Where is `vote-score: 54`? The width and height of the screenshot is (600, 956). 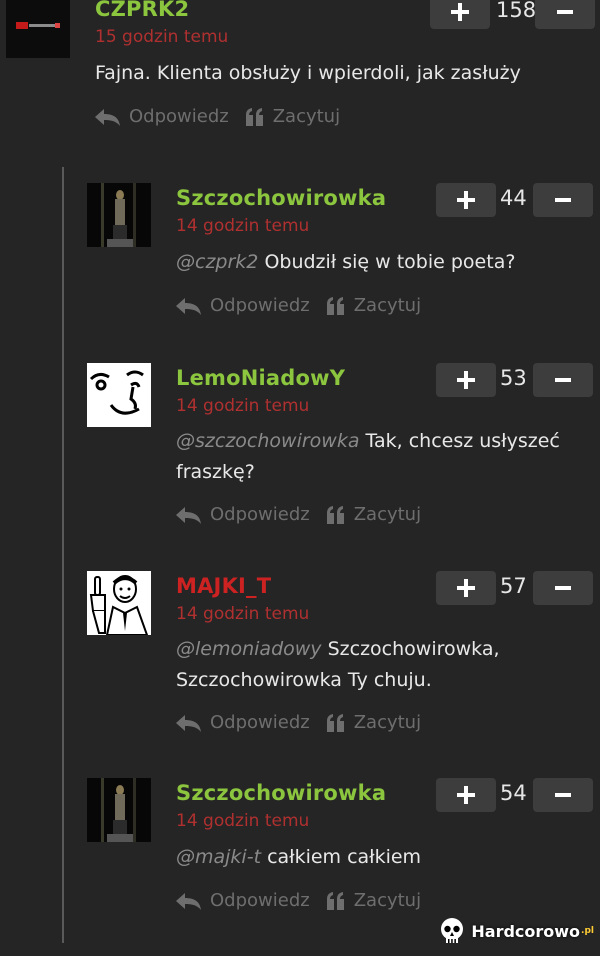 vote-score: 54 is located at coordinates (513, 793).